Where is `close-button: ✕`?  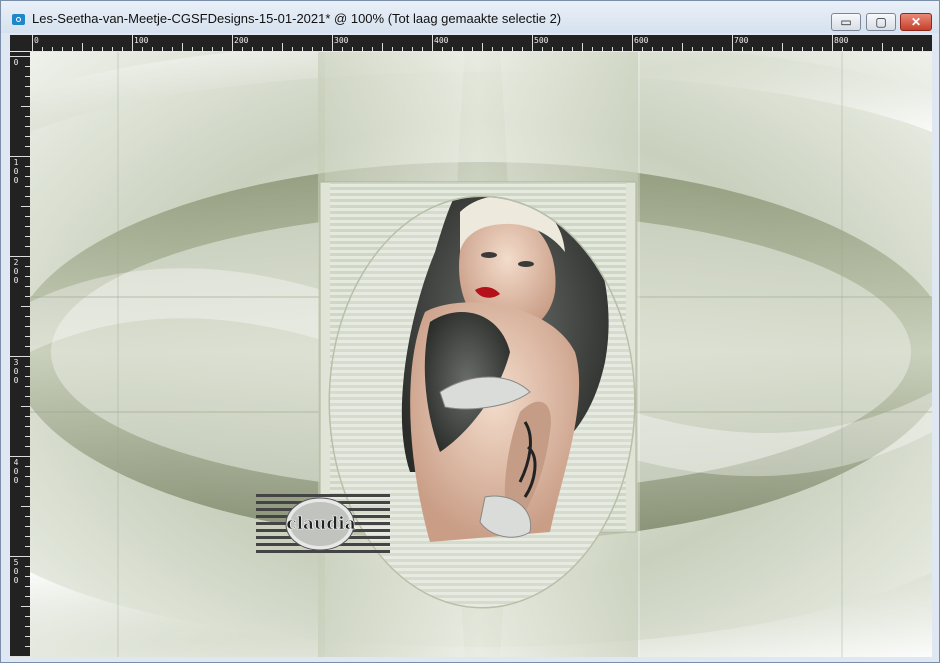
close-button: ✕ is located at coordinates (916, 22).